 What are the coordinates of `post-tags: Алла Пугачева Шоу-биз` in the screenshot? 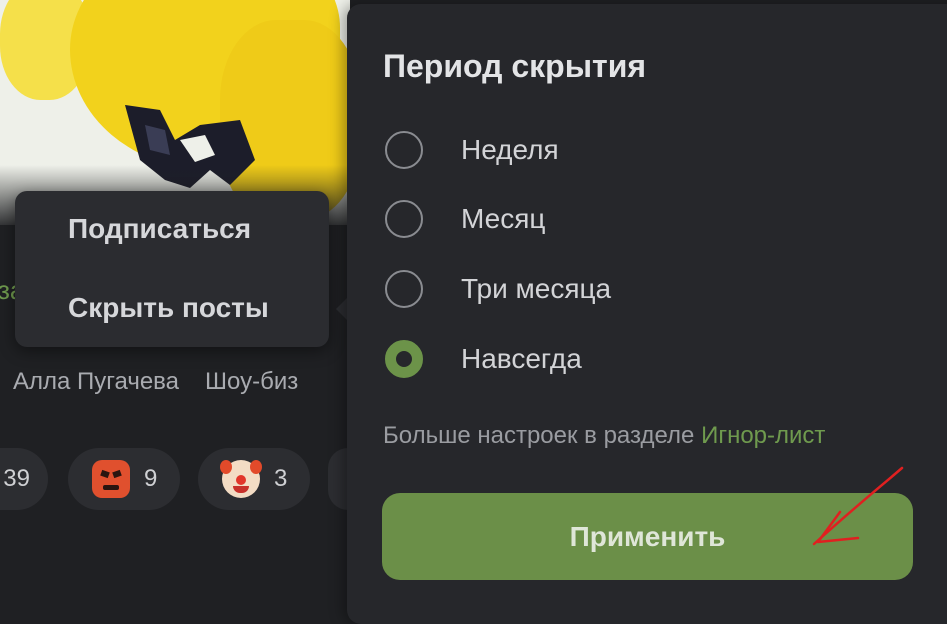 It's located at (168, 382).